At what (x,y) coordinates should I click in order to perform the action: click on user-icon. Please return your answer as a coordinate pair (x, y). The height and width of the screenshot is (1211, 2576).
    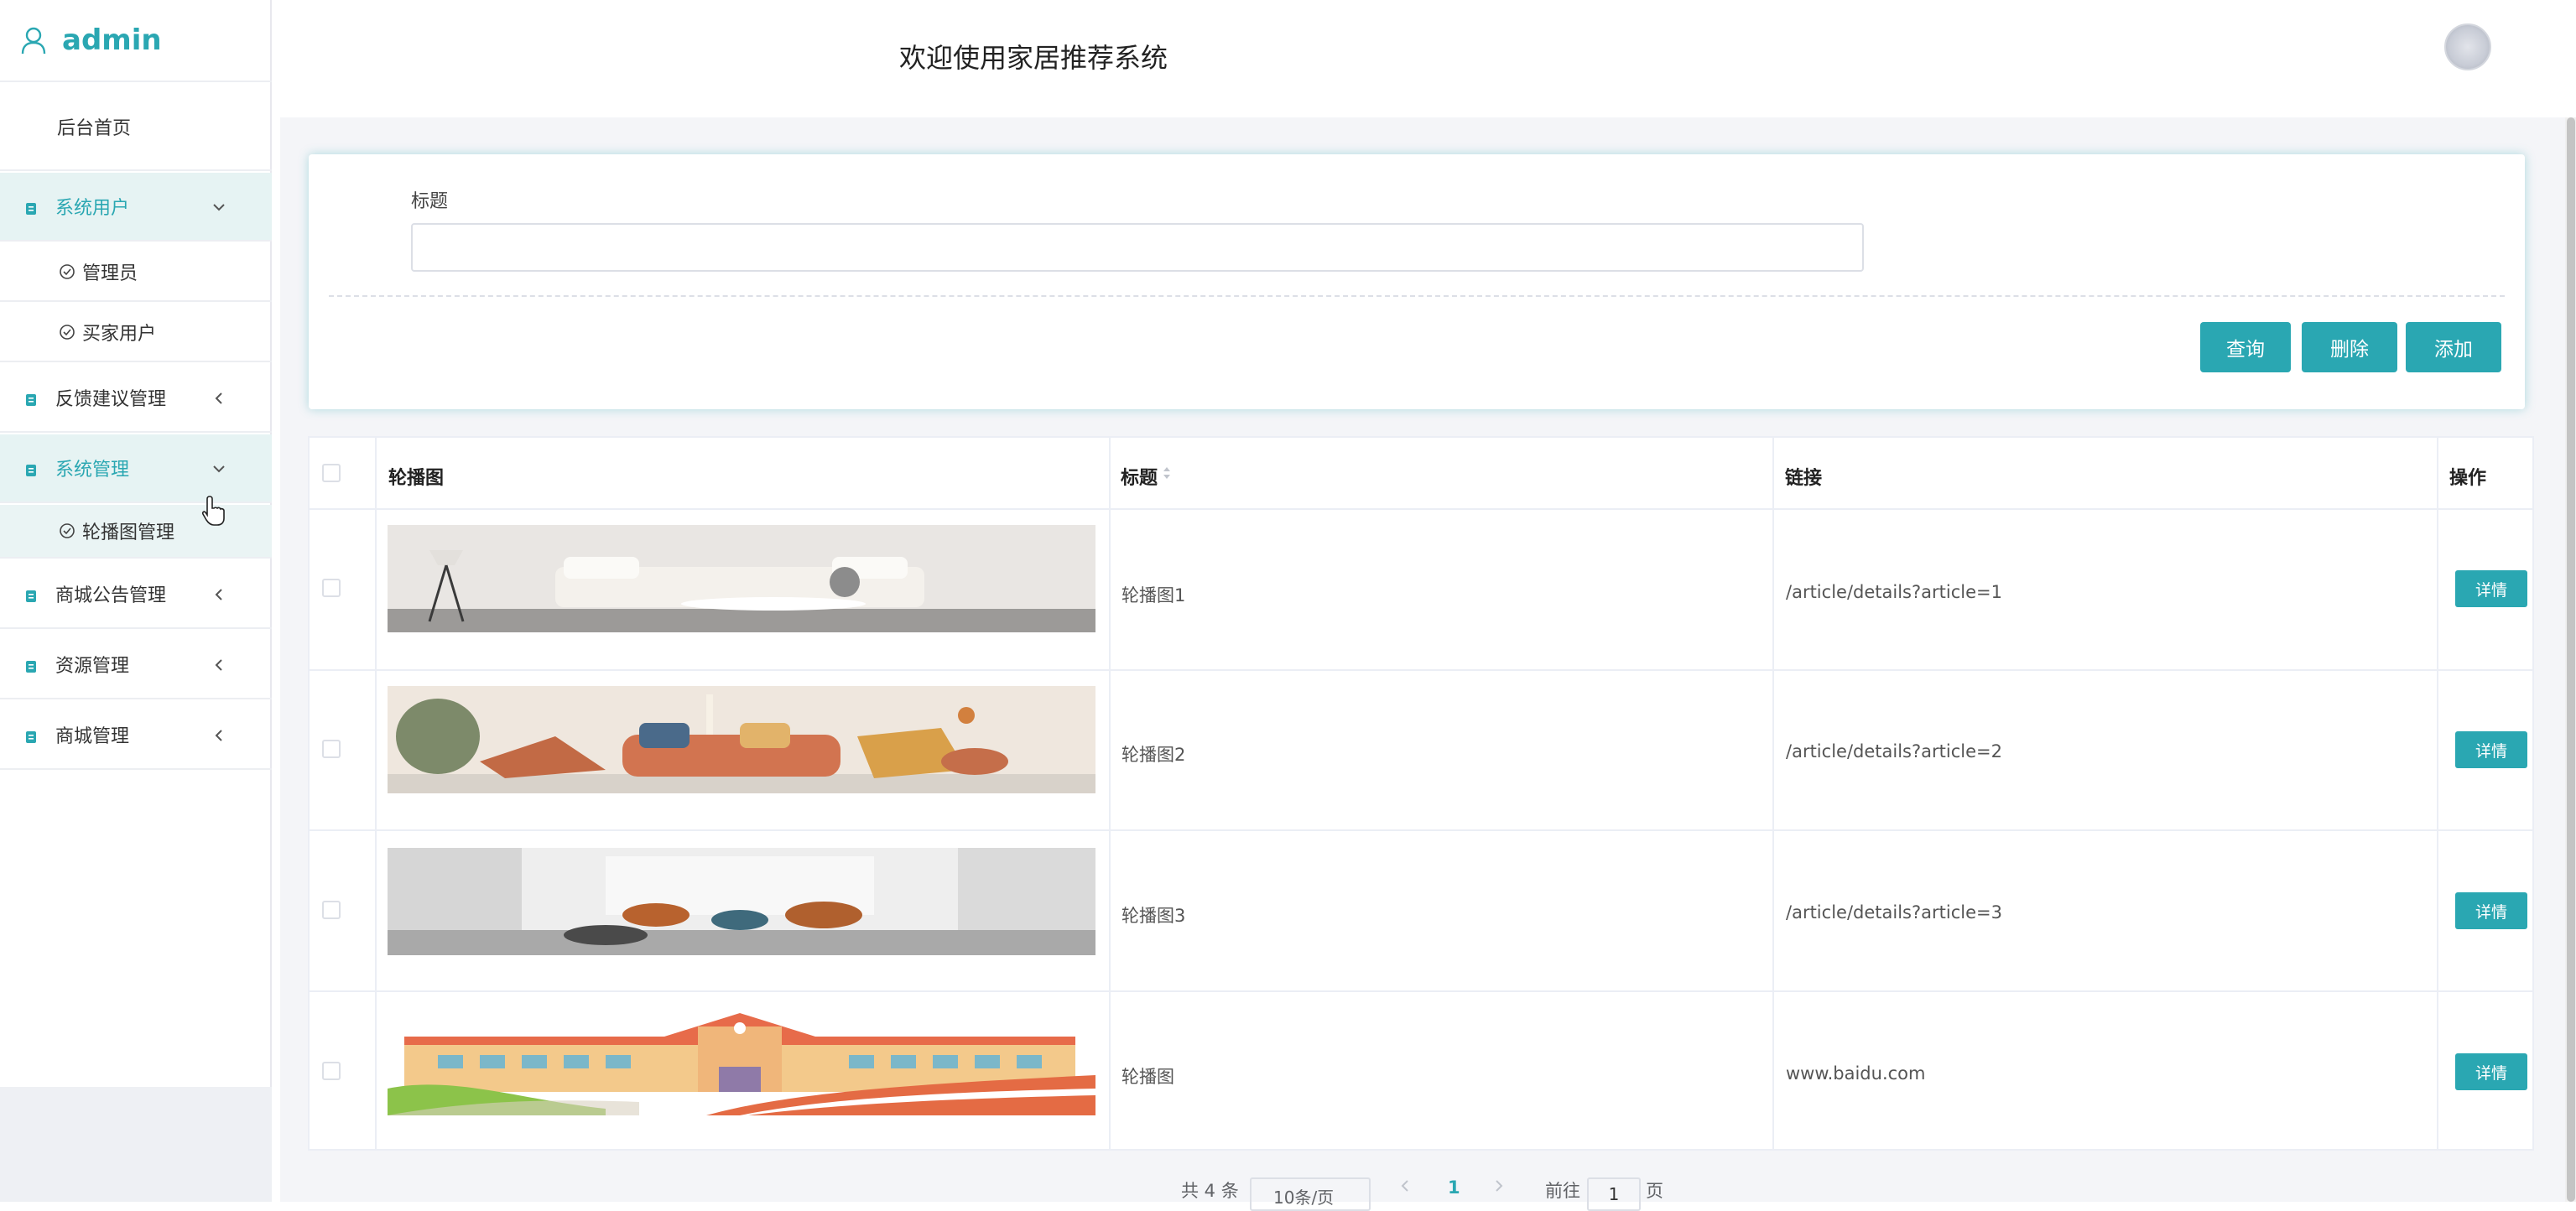
    Looking at the image, I should click on (35, 40).